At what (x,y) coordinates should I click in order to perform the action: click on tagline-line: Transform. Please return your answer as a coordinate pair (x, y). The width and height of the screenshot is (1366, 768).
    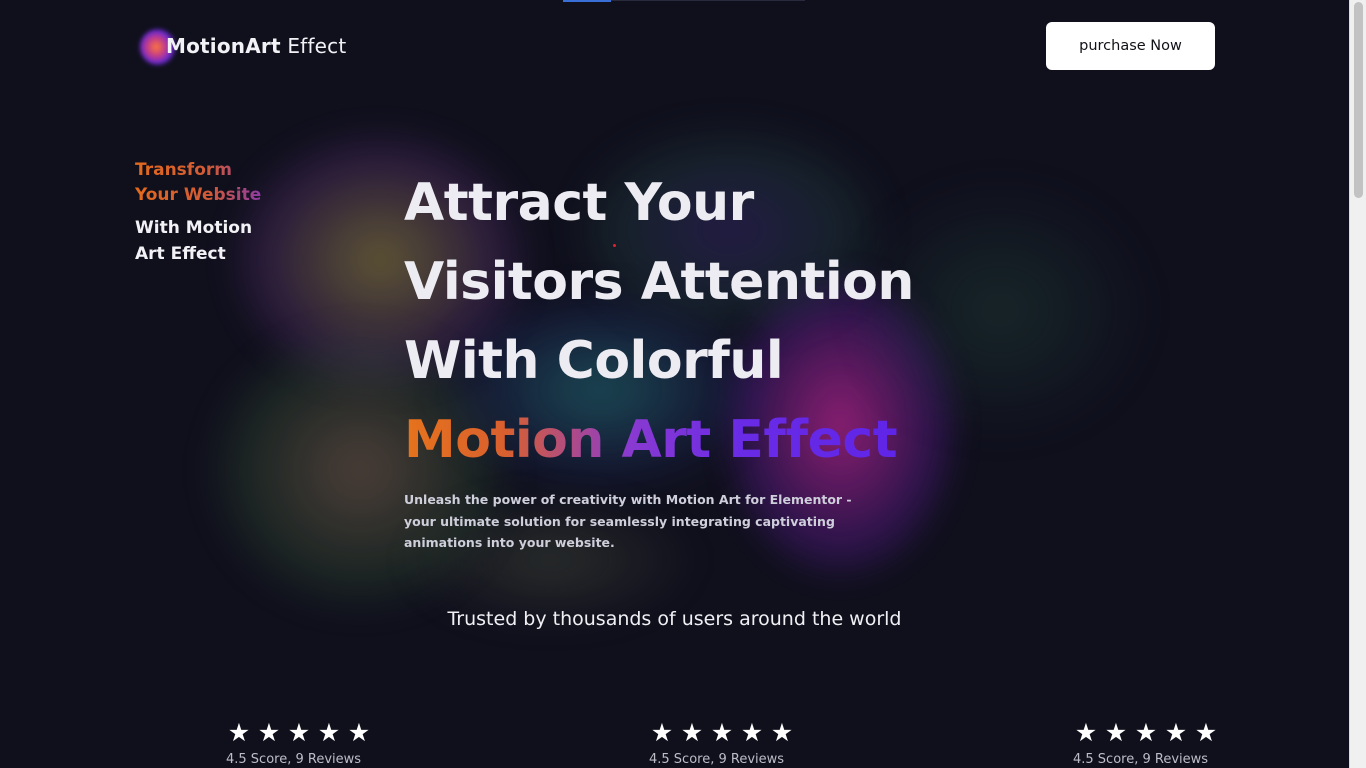
    Looking at the image, I should click on (230, 170).